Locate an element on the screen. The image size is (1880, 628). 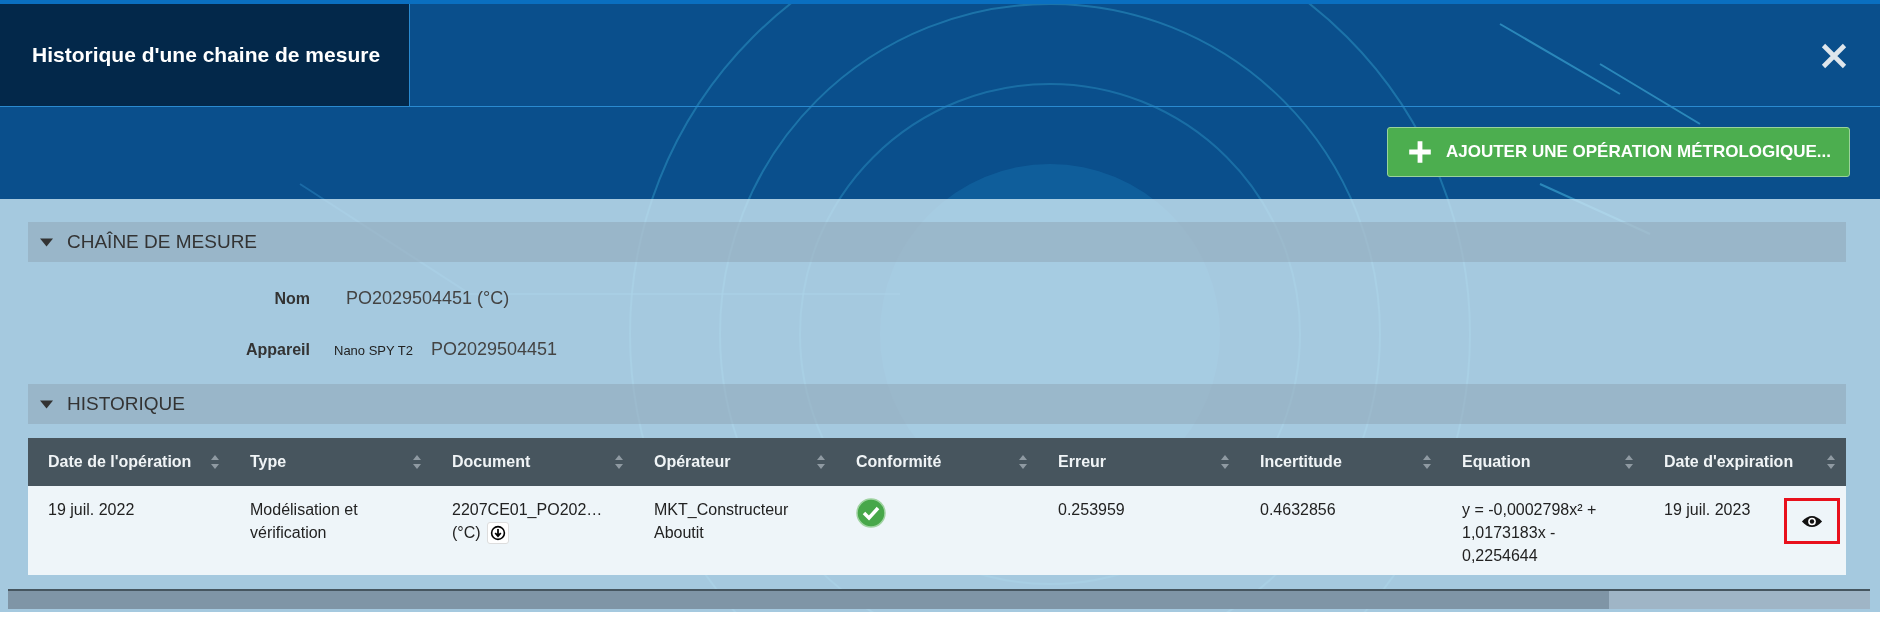
column-header: Type is located at coordinates (268, 462).